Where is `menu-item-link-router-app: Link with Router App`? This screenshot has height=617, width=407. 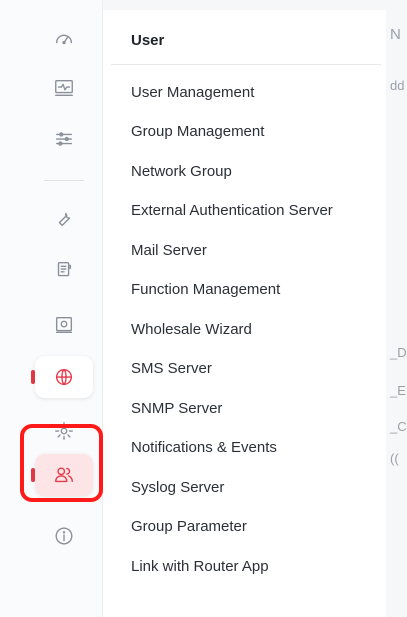 menu-item-link-router-app: Link with Router App is located at coordinates (200, 566).